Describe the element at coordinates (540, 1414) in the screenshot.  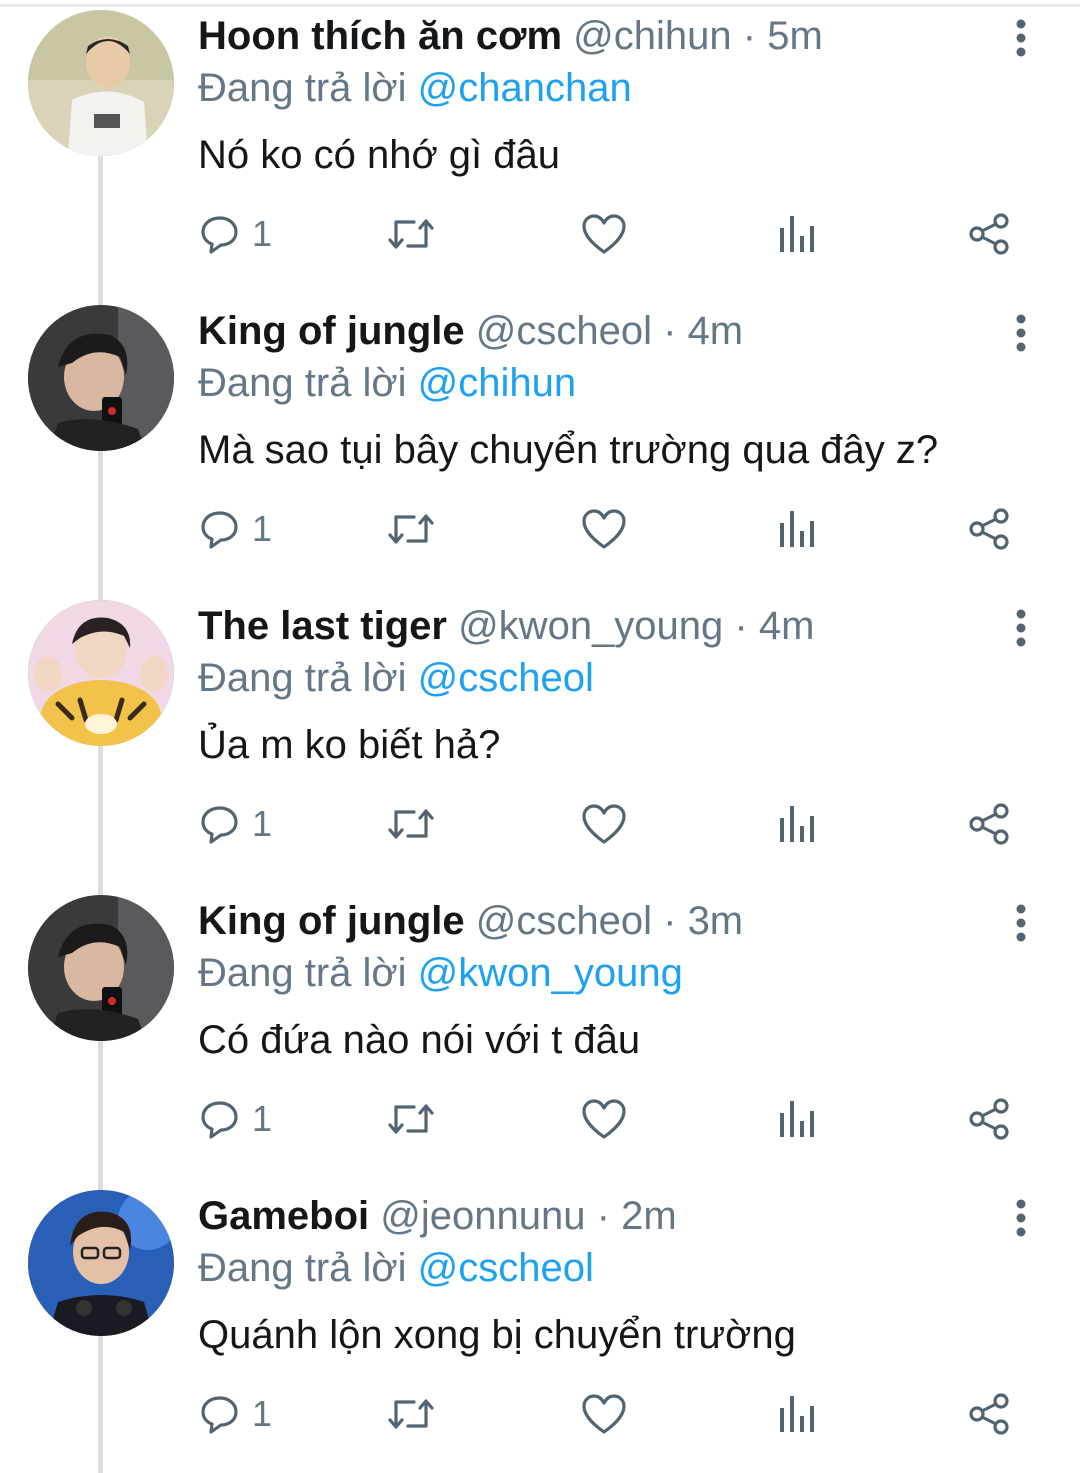
I see `tweet-actions: 1` at that location.